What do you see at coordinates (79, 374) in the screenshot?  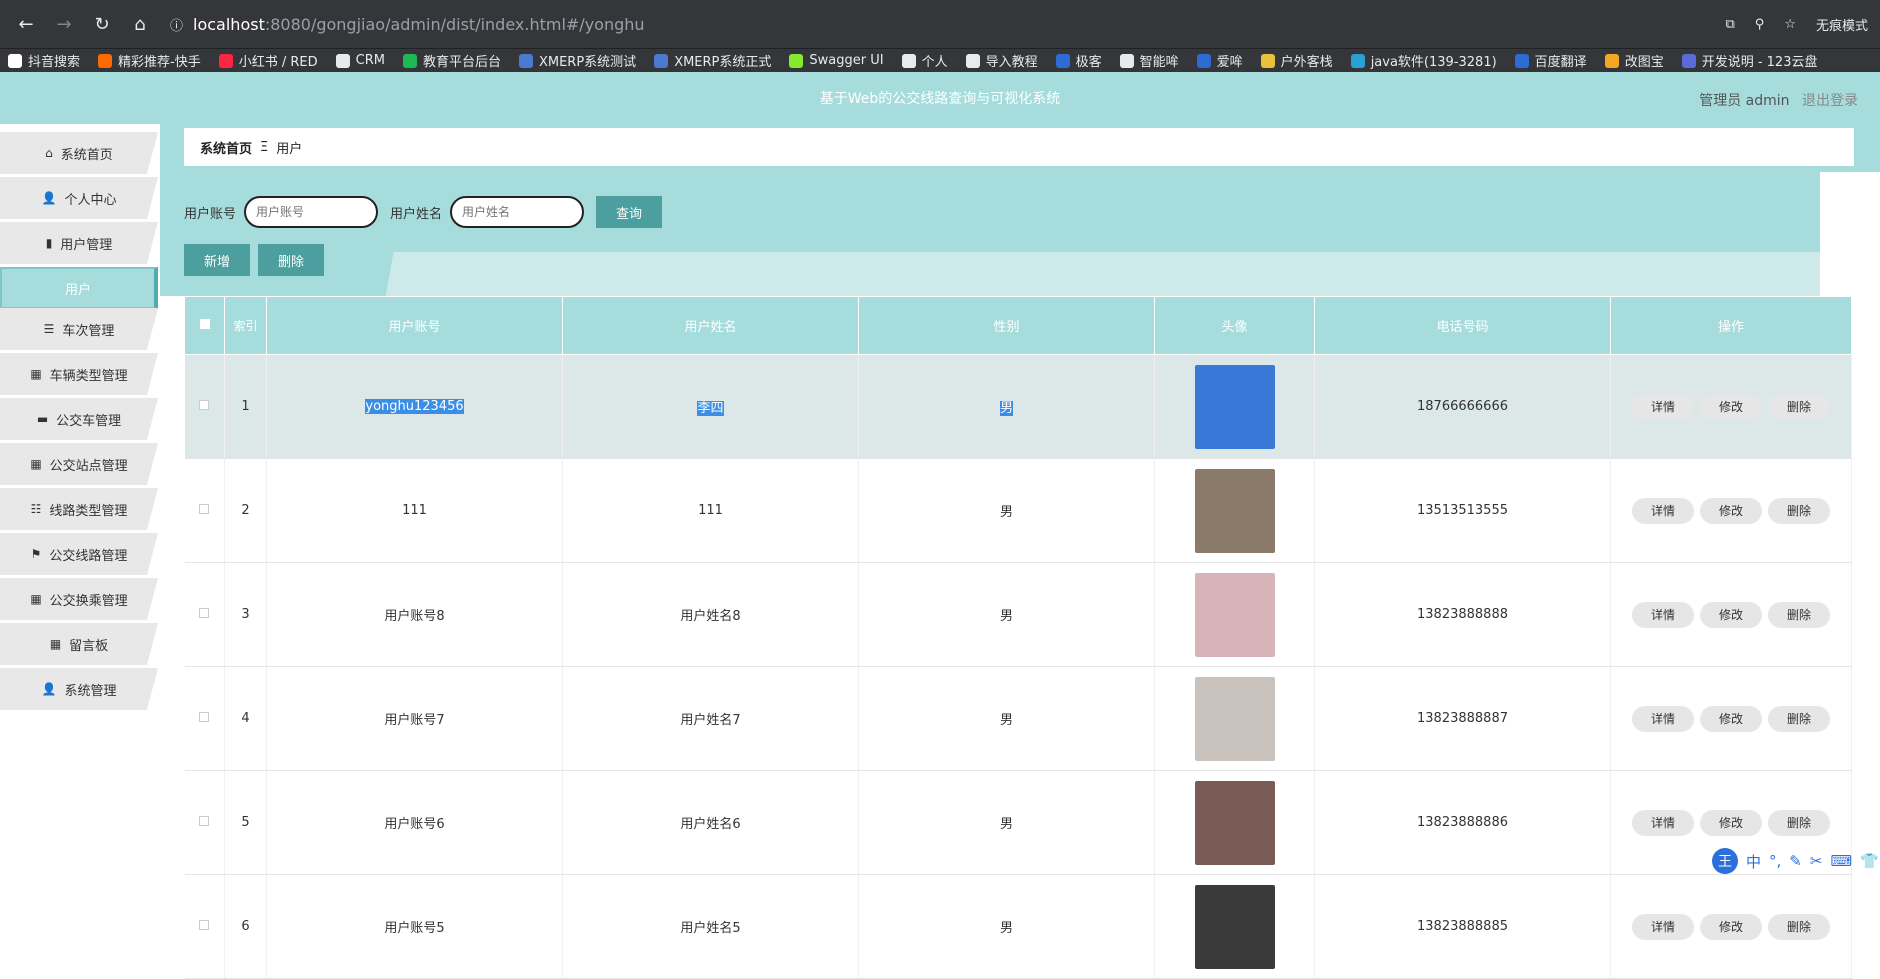 I see `sidebar-item: ▦ 车辆类型管理` at bounding box center [79, 374].